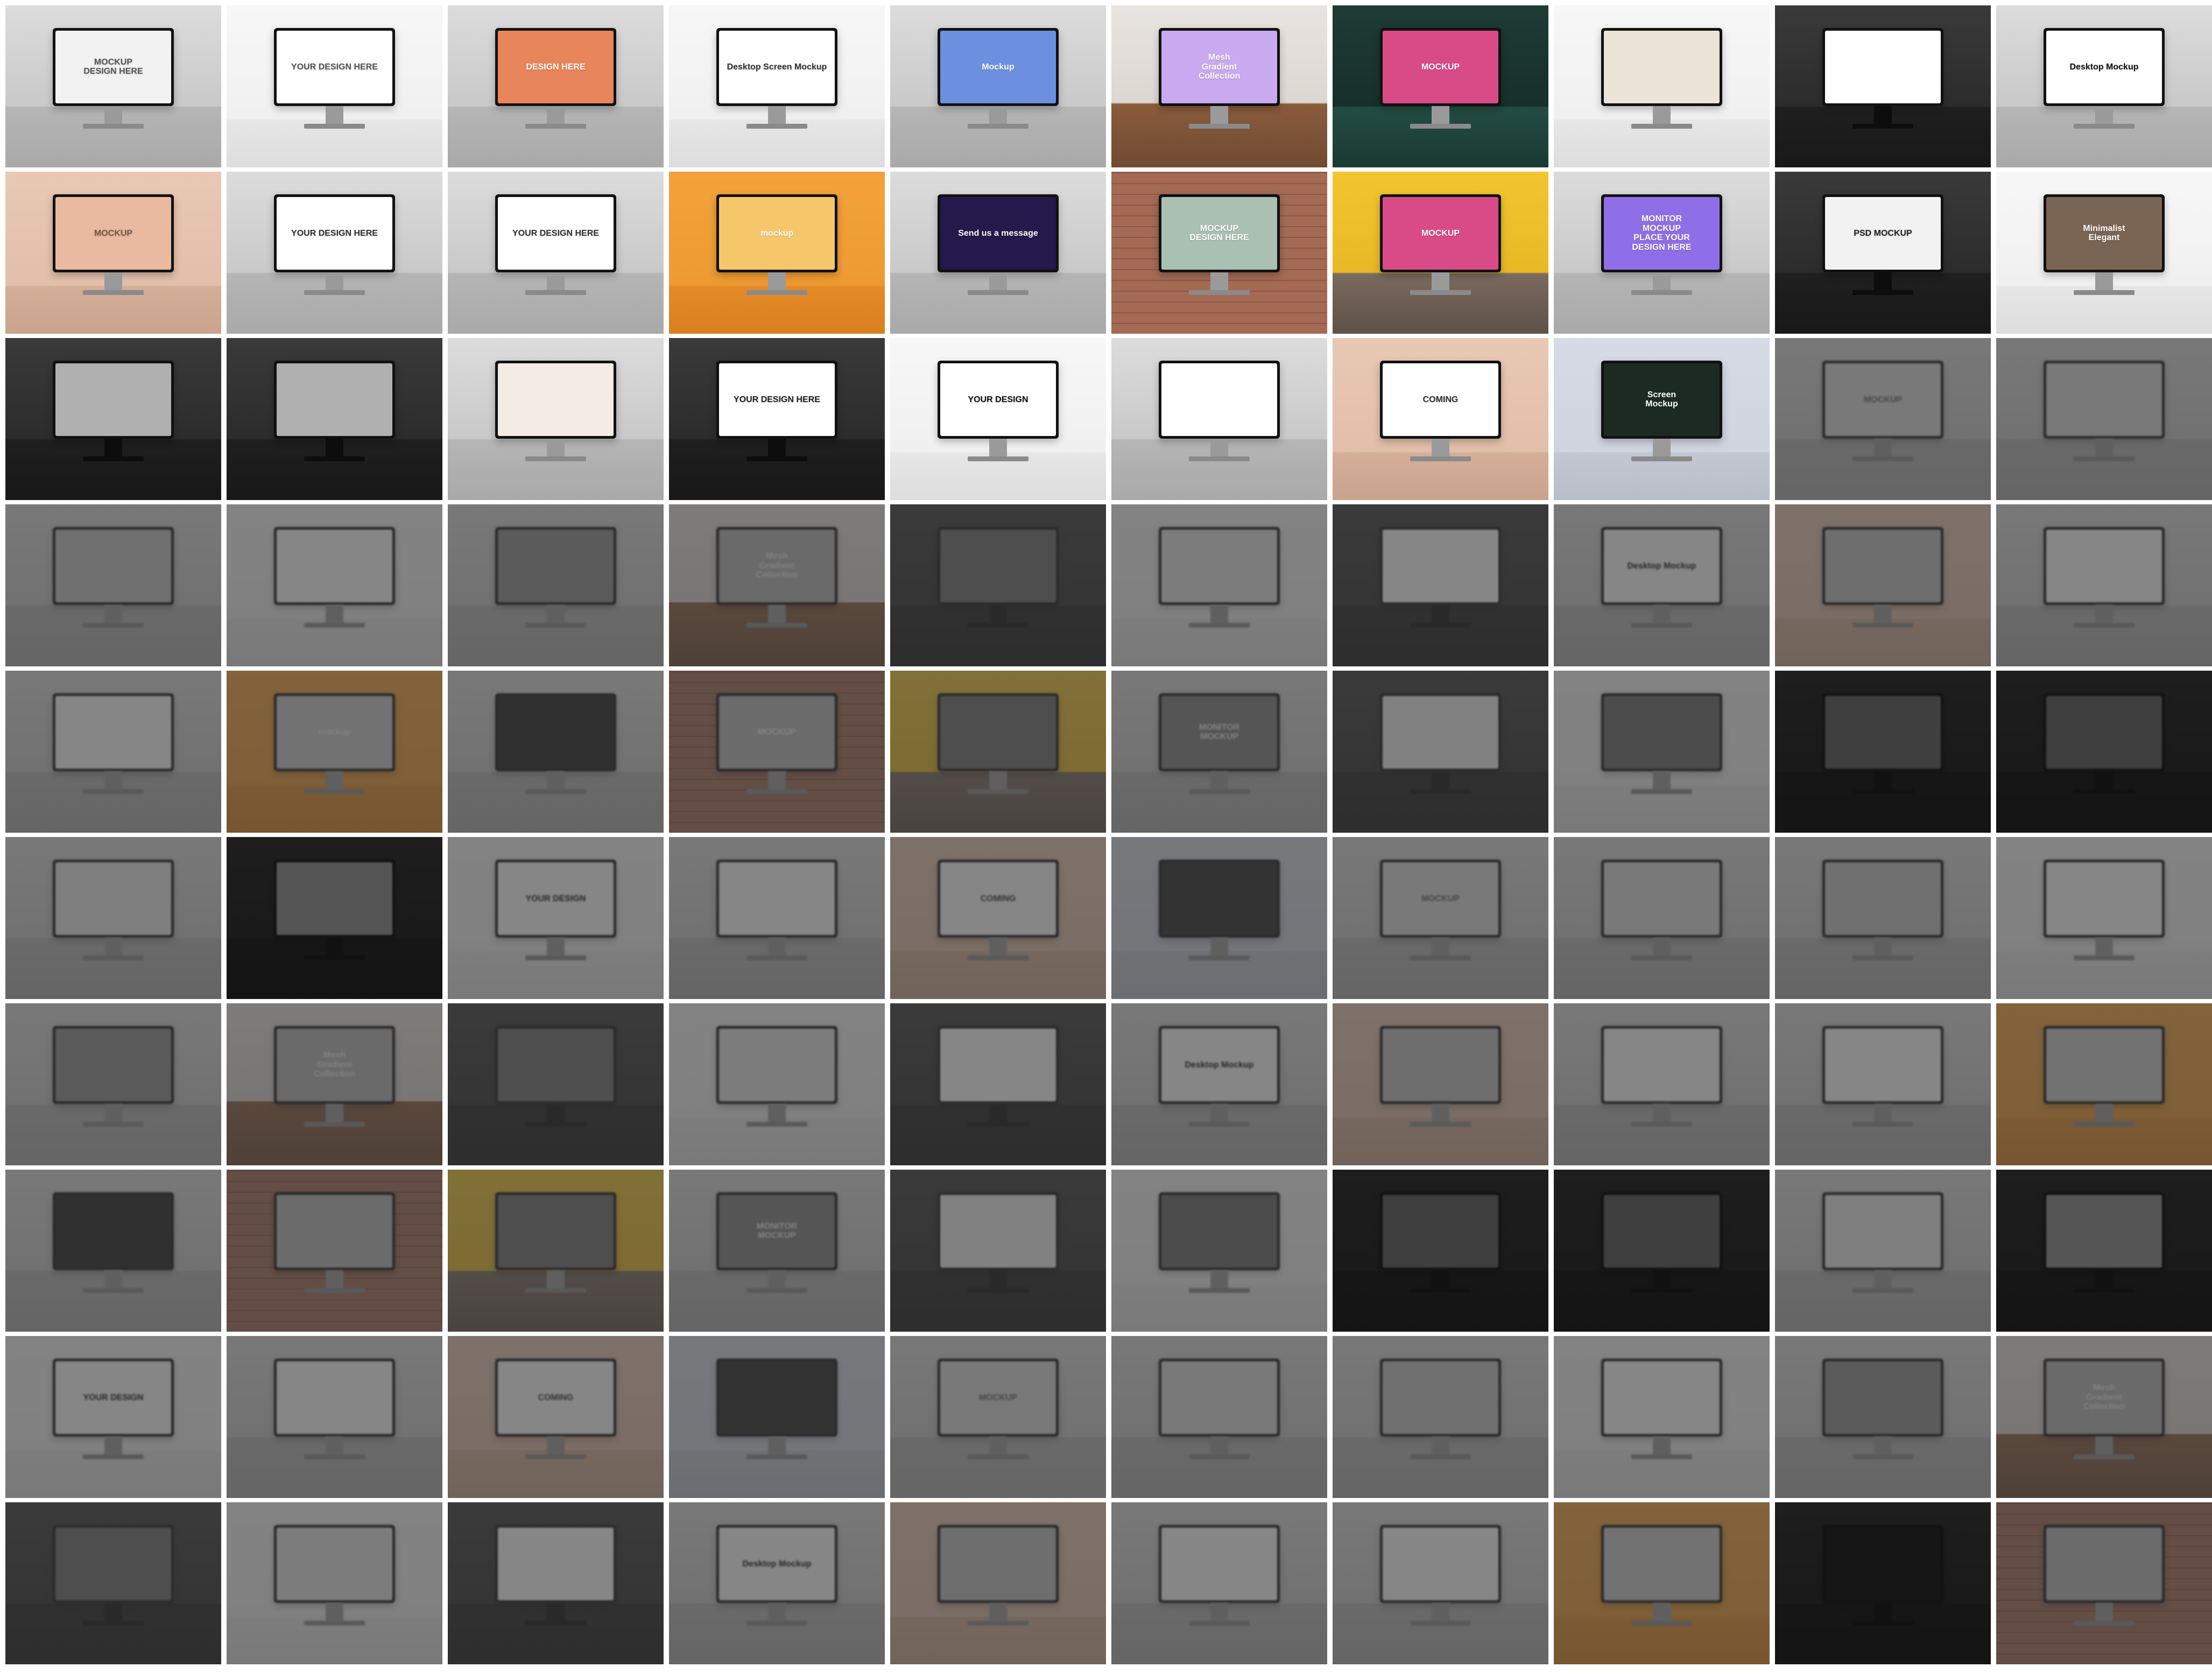 The height and width of the screenshot is (1674, 2212). Describe the element at coordinates (1883, 253) in the screenshot. I see `mockup-thumbnail: PSD MOCKUP` at that location.